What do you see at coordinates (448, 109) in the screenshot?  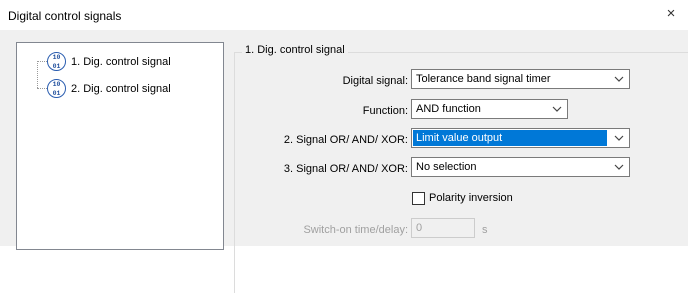 I see `function-value: AND function` at bounding box center [448, 109].